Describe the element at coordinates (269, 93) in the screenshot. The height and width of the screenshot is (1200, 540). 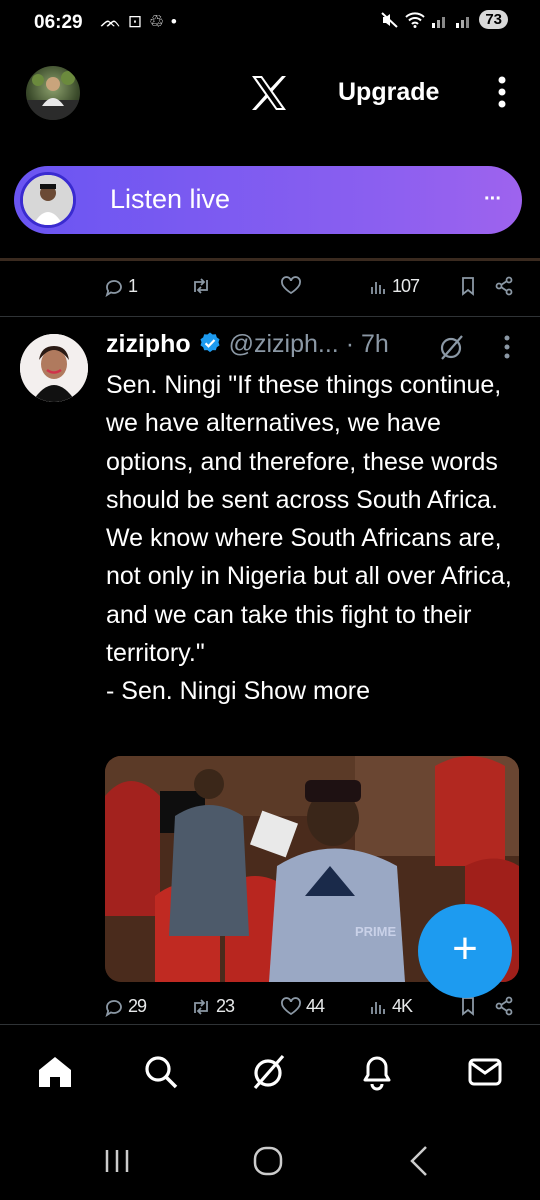
I see `x-logo-icon` at that location.